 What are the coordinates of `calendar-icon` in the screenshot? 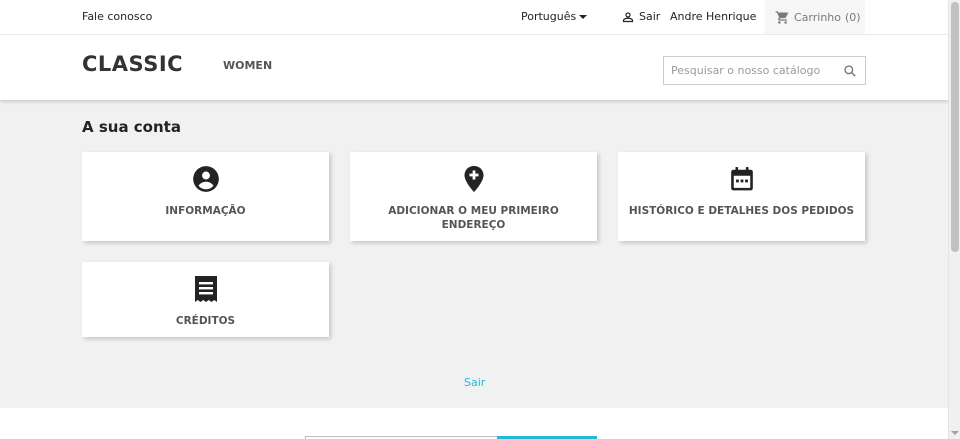 It's located at (741, 178).